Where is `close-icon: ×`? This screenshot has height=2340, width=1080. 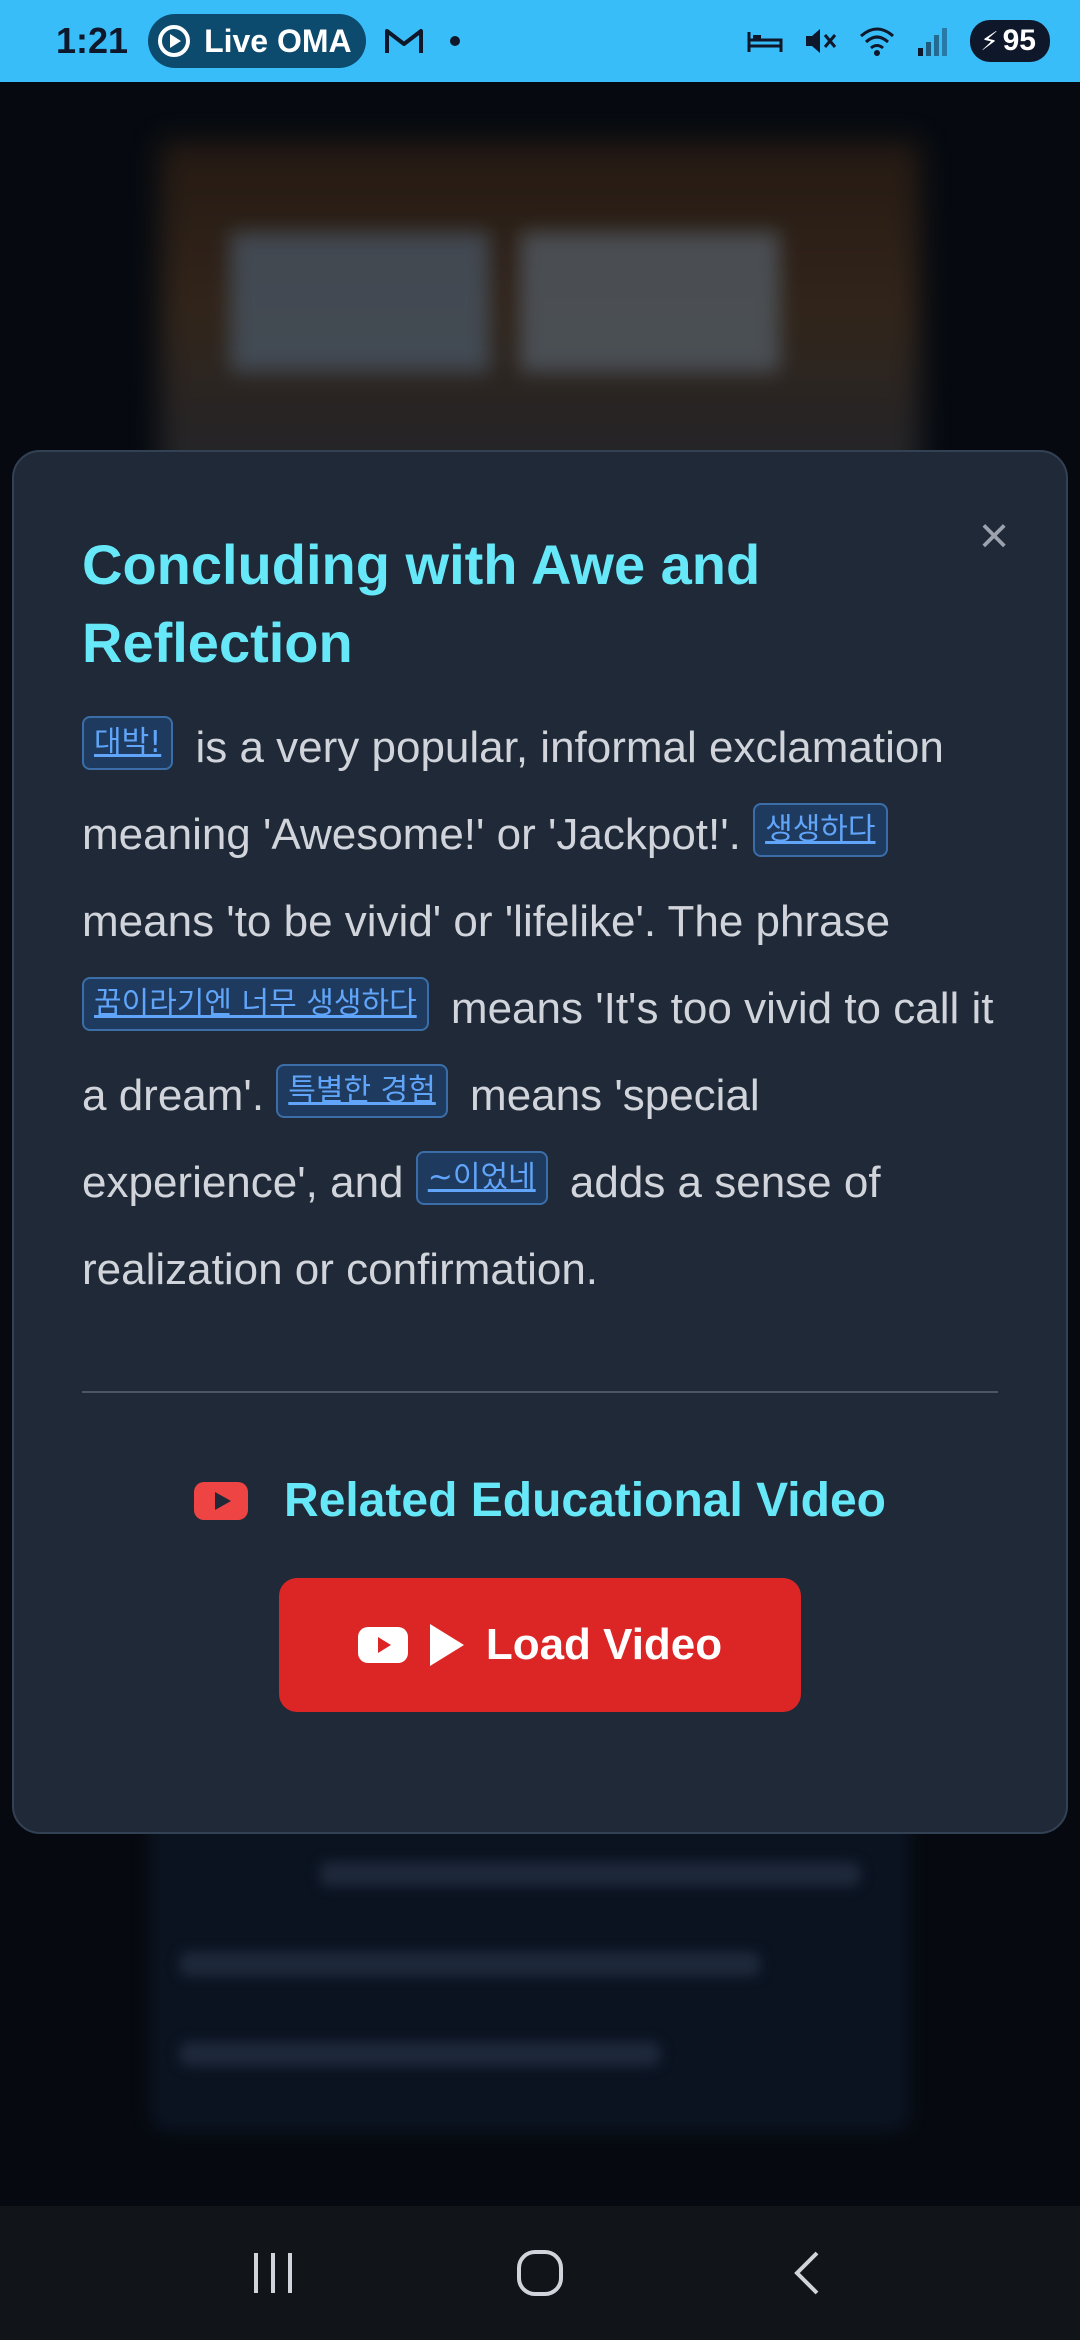 close-icon: × is located at coordinates (994, 536).